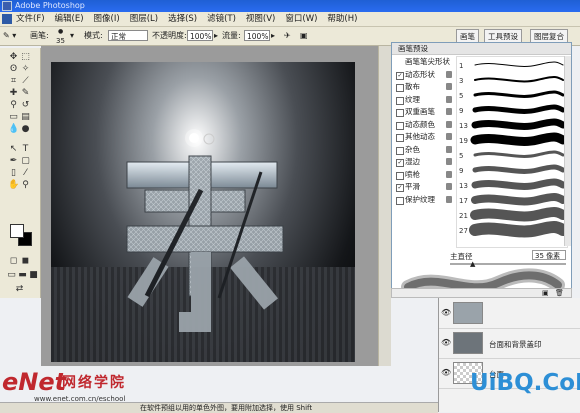  Describe the element at coordinates (545, 293) in the screenshot. I see `new-brush-icon: ▣` at that location.